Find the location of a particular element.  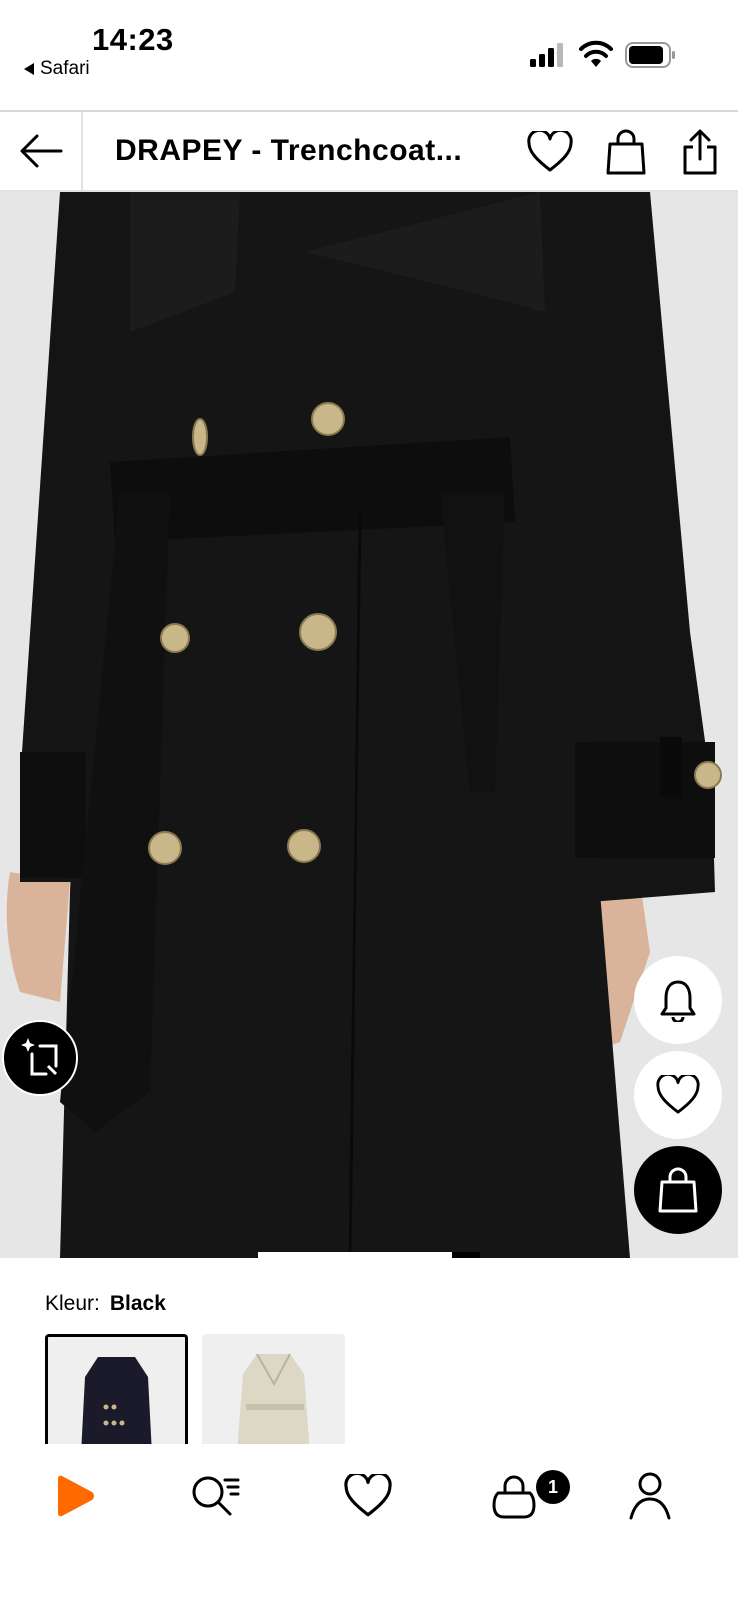

floating-wishlist-button is located at coordinates (678, 1095).